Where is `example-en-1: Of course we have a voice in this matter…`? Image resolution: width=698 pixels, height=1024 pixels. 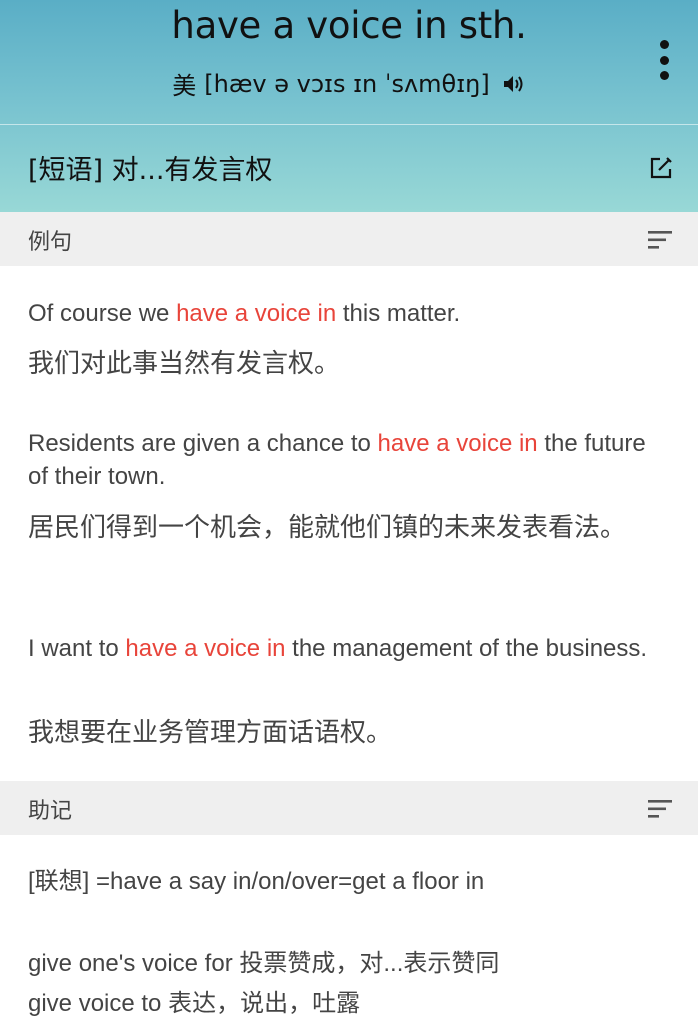 example-en-1: Of course we have a voice in this matter… is located at coordinates (244, 313).